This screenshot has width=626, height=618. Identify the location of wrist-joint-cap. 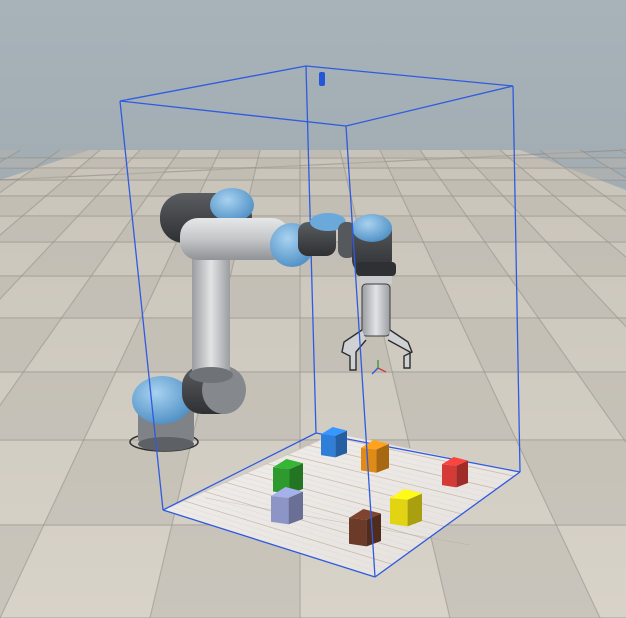
(372, 228).